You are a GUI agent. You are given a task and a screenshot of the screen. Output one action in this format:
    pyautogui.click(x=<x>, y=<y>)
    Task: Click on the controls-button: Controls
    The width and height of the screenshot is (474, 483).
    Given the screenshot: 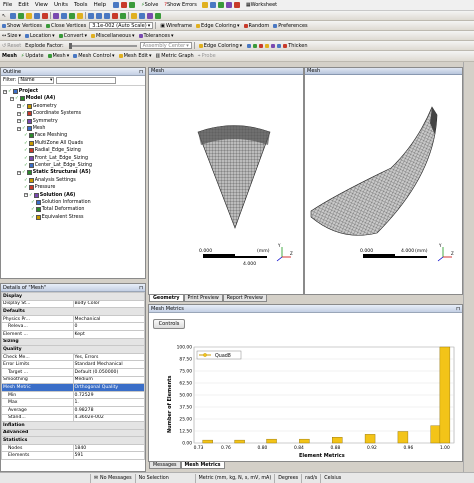 What is the action you would take?
    pyautogui.click(x=169, y=324)
    